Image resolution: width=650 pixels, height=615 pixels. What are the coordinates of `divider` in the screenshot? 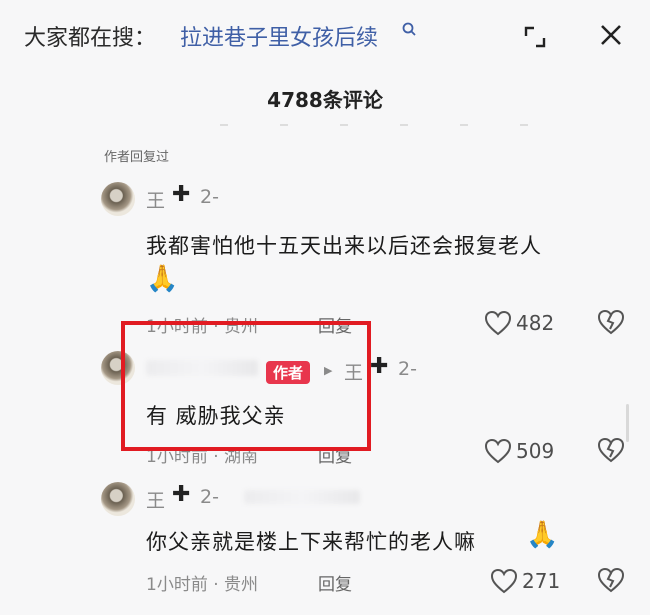 It's located at (390, 125).